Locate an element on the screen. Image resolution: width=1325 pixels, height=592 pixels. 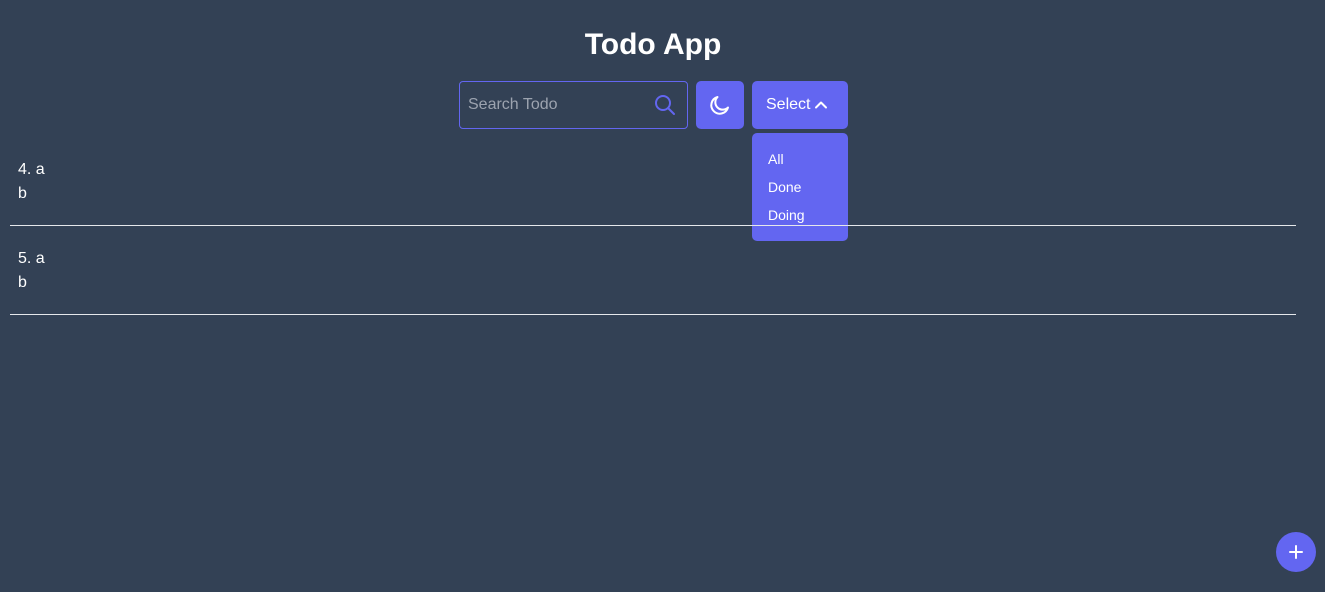
plus-icon is located at coordinates (1296, 552).